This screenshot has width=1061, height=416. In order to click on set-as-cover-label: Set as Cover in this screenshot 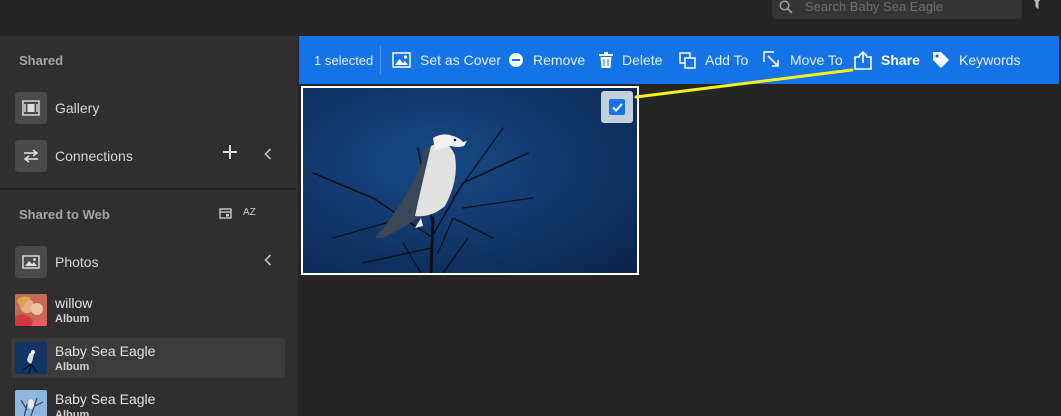, I will do `click(460, 60)`.